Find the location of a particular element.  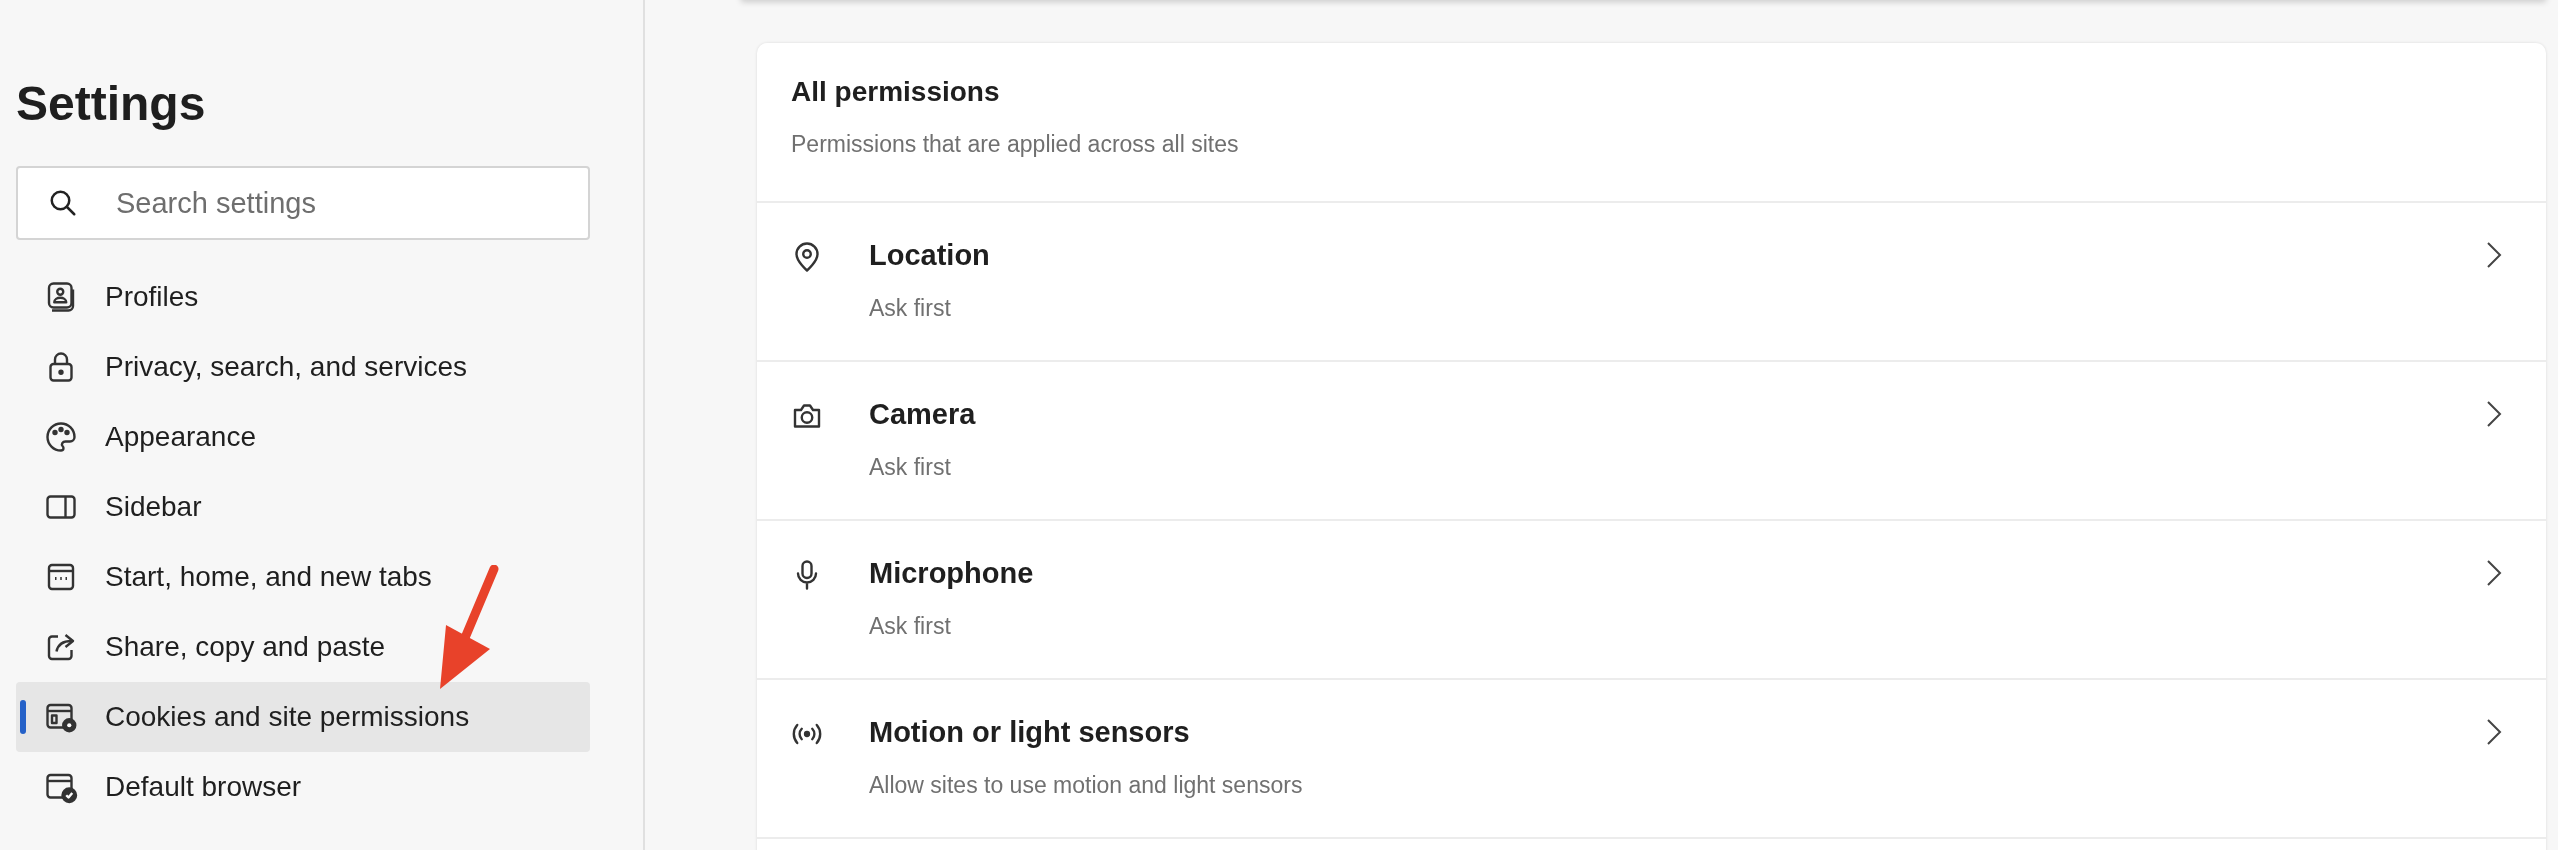

sidebar-item: Default browser is located at coordinates (303, 787).